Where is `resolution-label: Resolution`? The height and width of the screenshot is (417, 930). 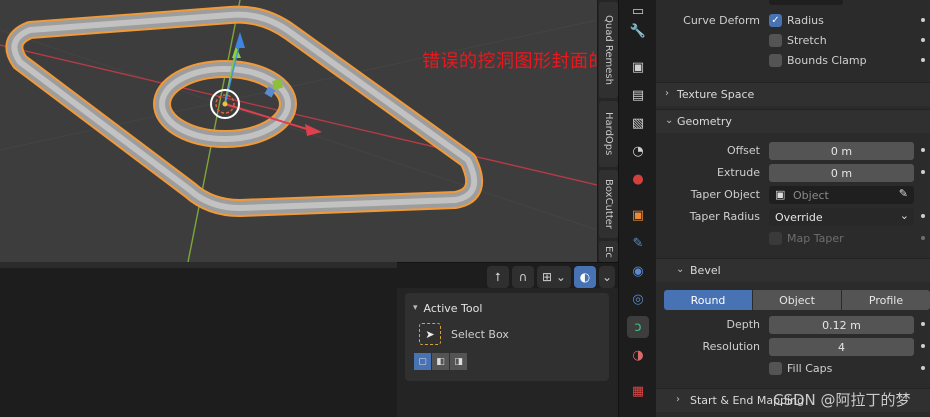
resolution-label: Resolution is located at coordinates (731, 346).